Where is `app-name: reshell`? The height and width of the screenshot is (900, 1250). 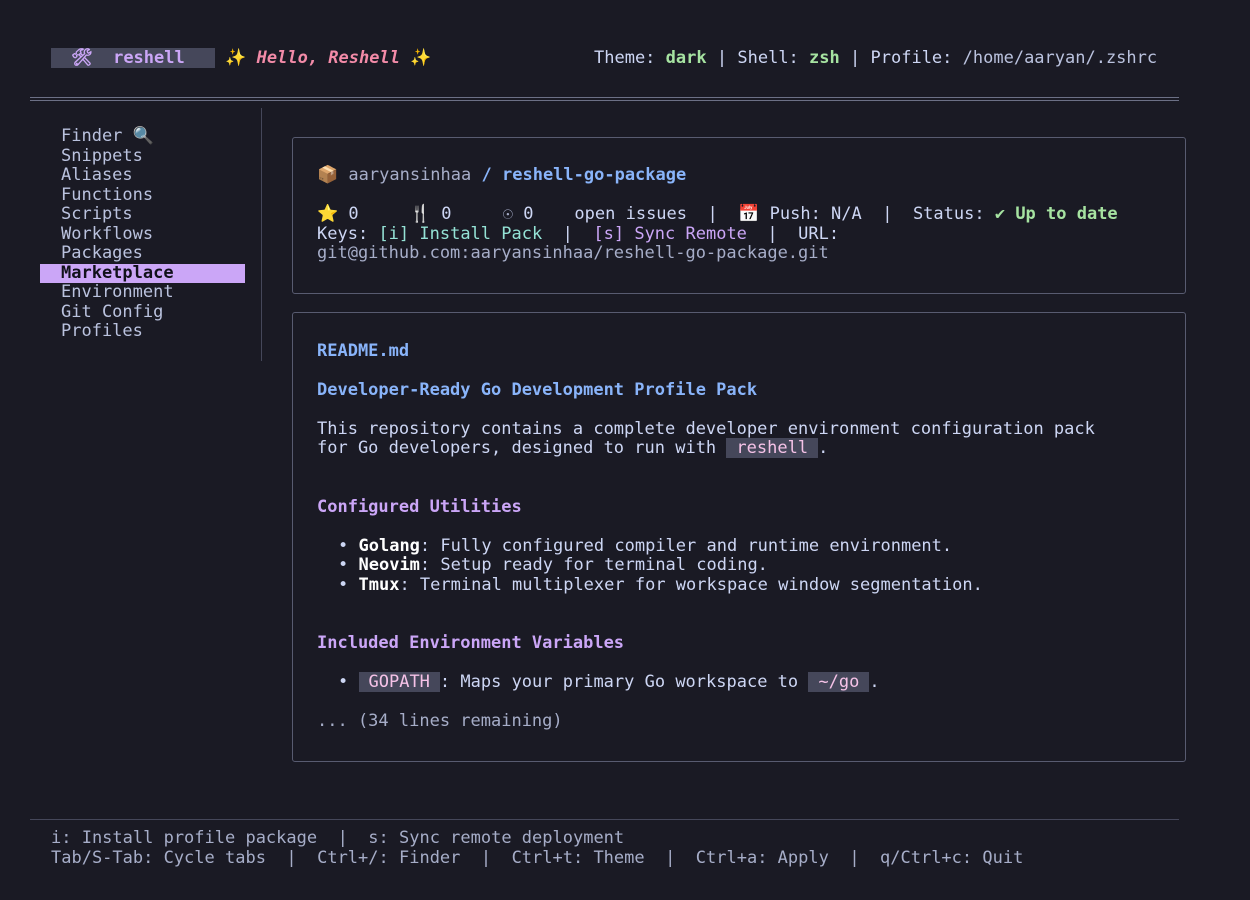
app-name: reshell is located at coordinates (149, 58).